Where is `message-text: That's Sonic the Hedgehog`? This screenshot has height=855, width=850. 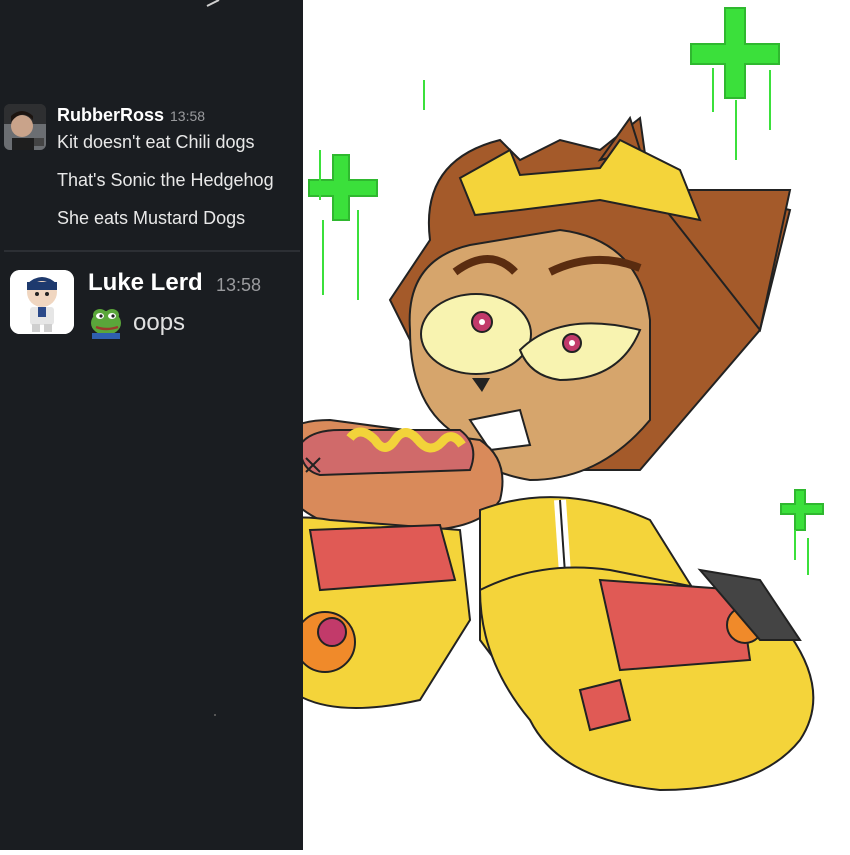 message-text: That's Sonic the Hedgehog is located at coordinates (165, 180).